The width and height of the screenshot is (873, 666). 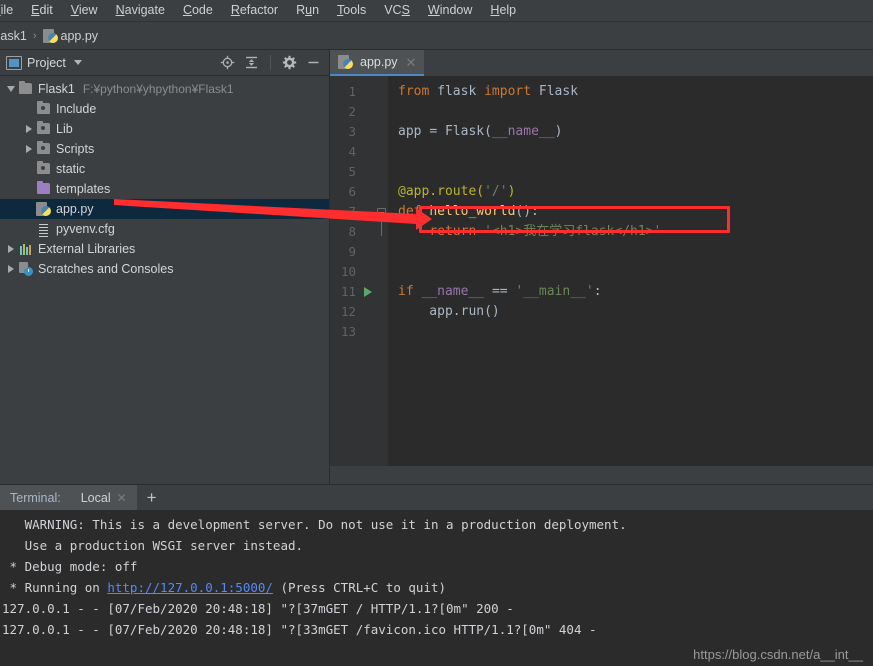 I want to click on breadcrumb-project: Flask1, so click(x=13, y=36).